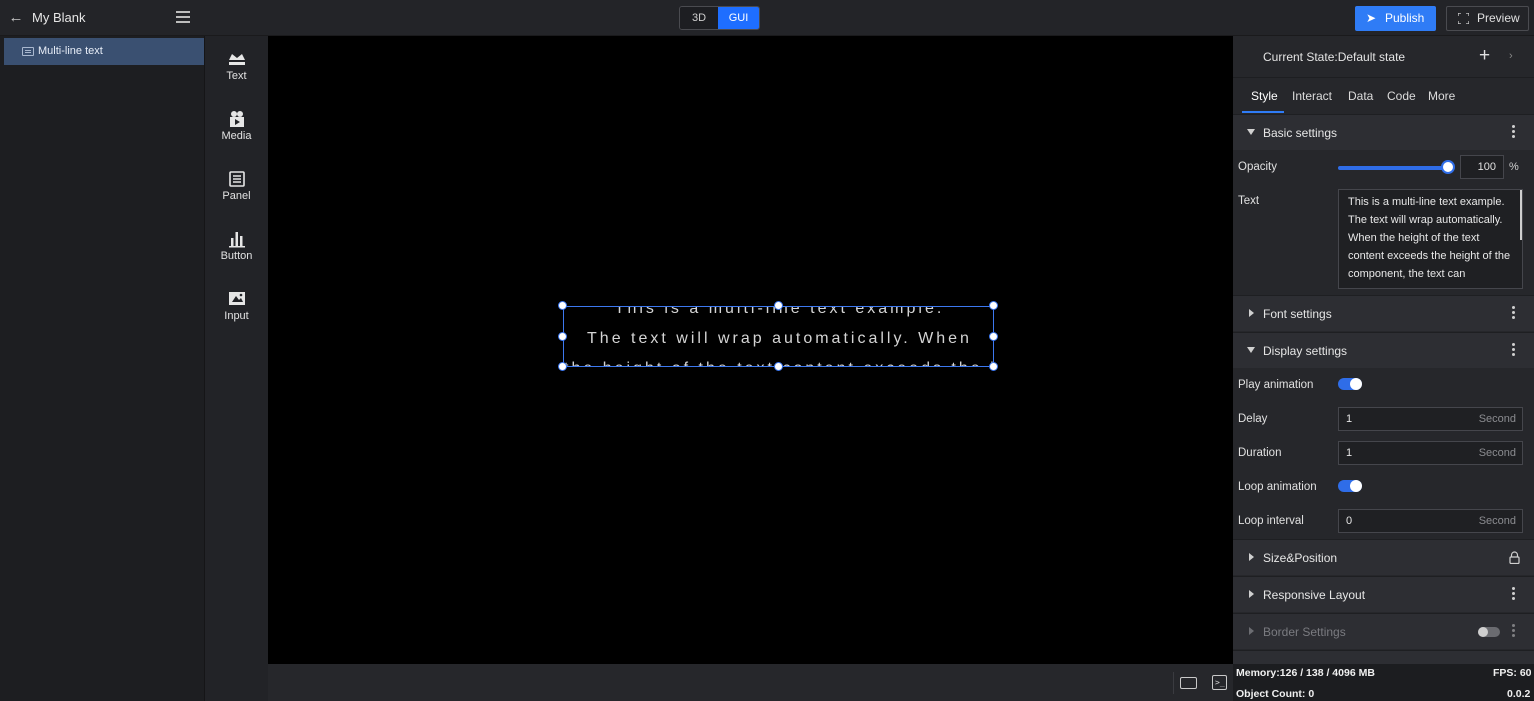 This screenshot has width=1534, height=701. Describe the element at coordinates (1249, 201) in the screenshot. I see `text-label: Text` at that location.